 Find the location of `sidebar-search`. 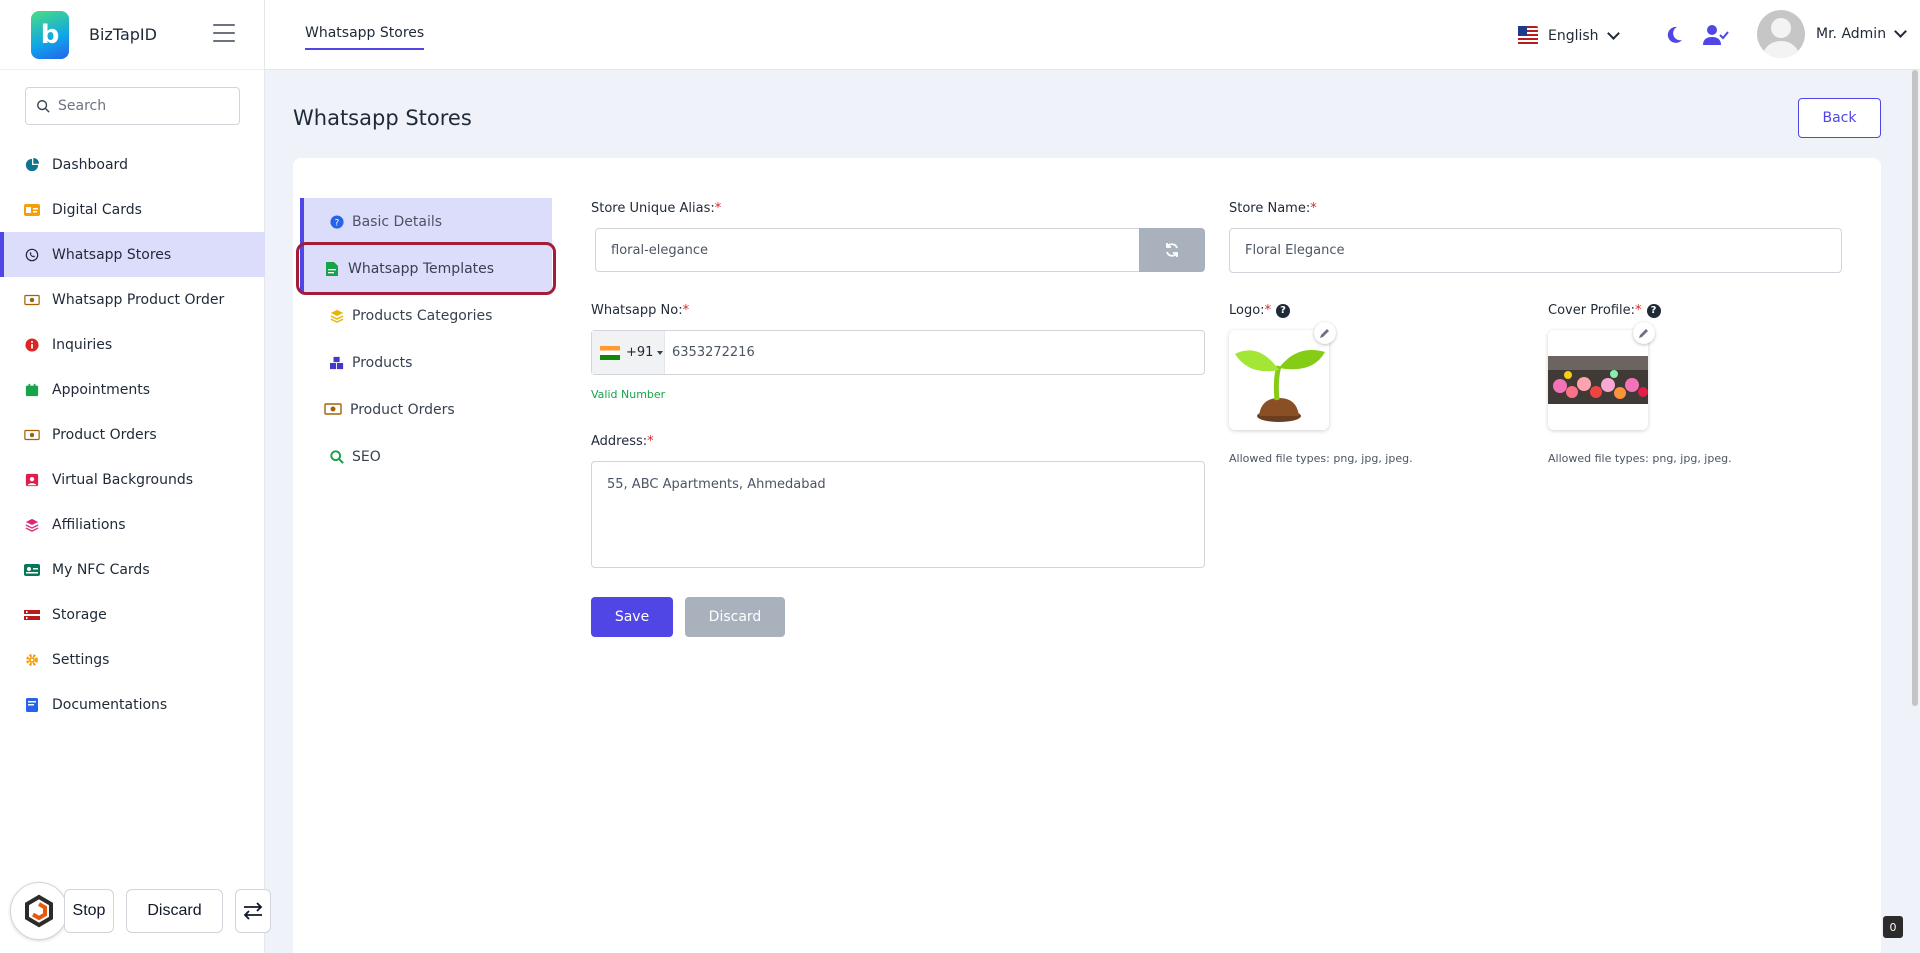

sidebar-search is located at coordinates (132, 106).